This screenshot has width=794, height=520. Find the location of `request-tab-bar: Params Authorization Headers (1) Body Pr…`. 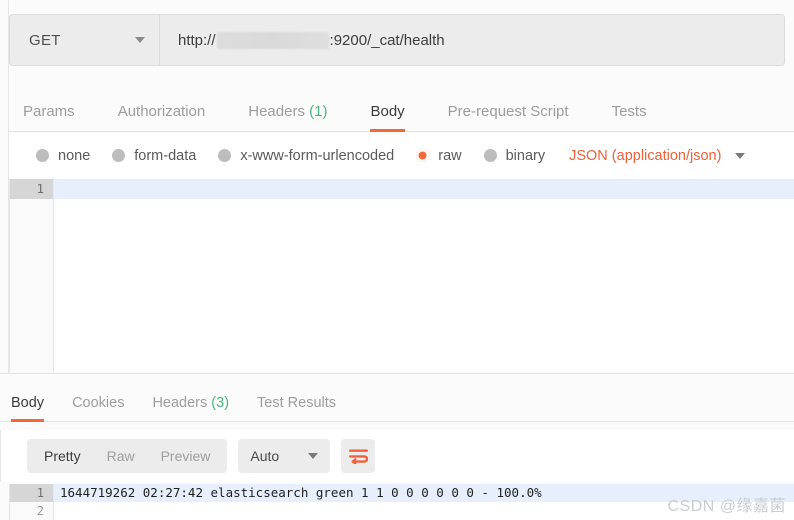

request-tab-bar: Params Authorization Headers (1) Body Pr… is located at coordinates (401, 109).